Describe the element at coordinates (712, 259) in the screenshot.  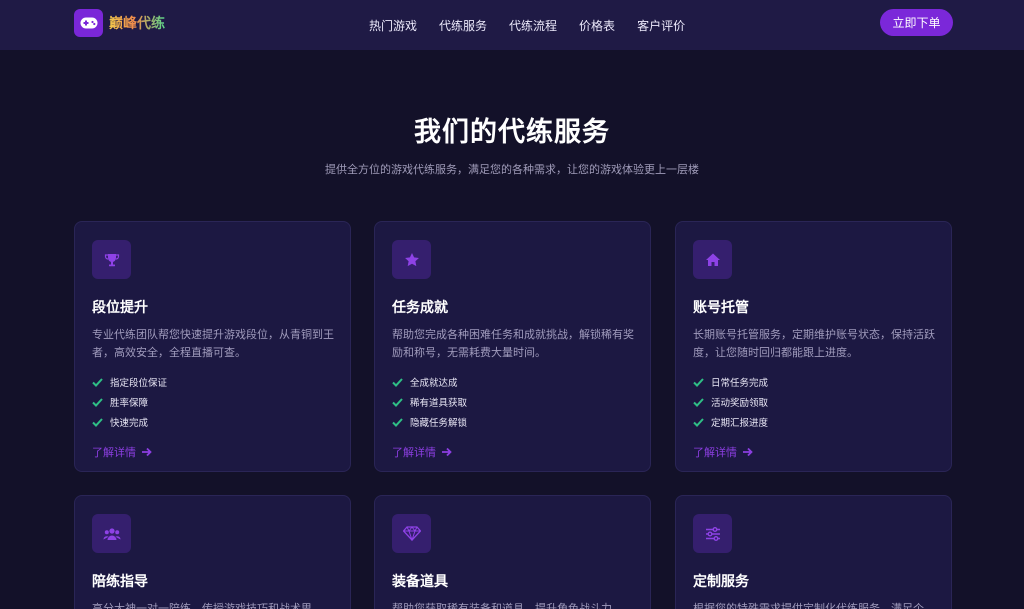
I see `home-icon` at that location.